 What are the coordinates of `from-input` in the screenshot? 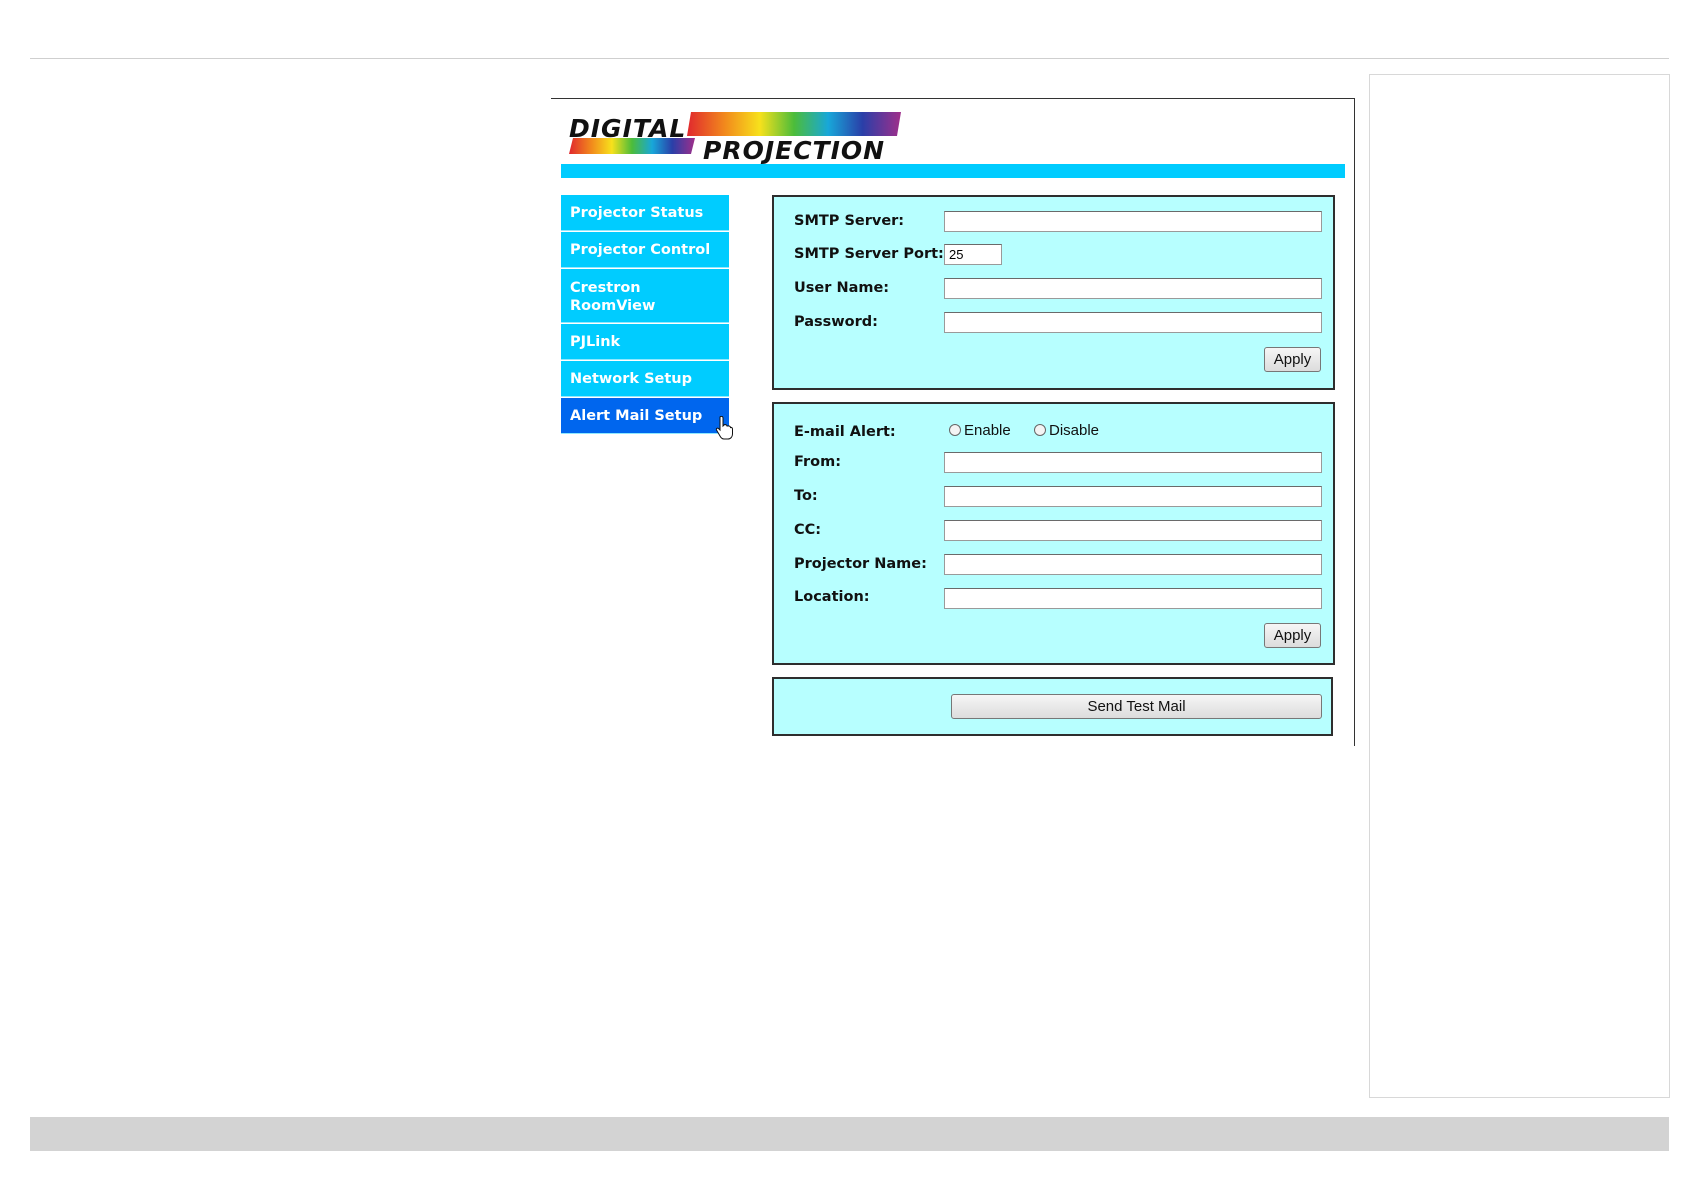 It's located at (1133, 462).